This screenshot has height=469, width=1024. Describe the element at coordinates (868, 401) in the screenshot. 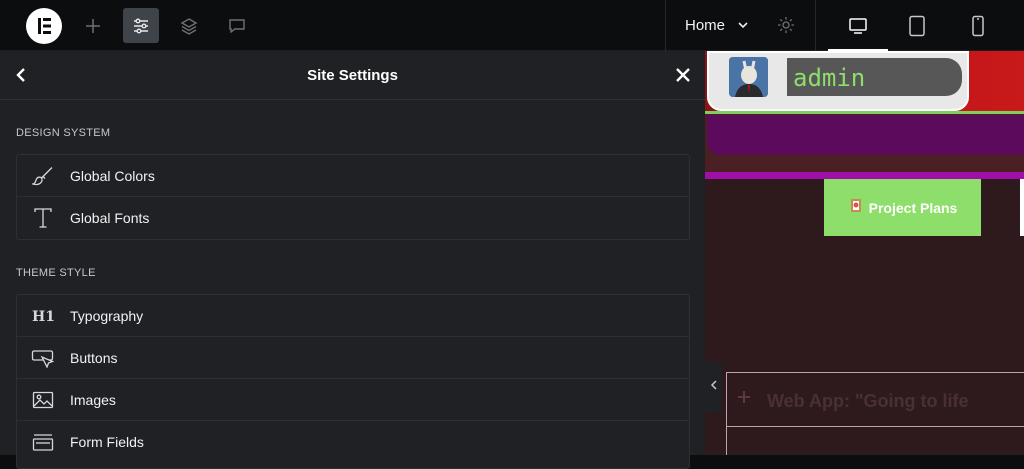

I see `list-item-text: Web App: "Going to life` at that location.